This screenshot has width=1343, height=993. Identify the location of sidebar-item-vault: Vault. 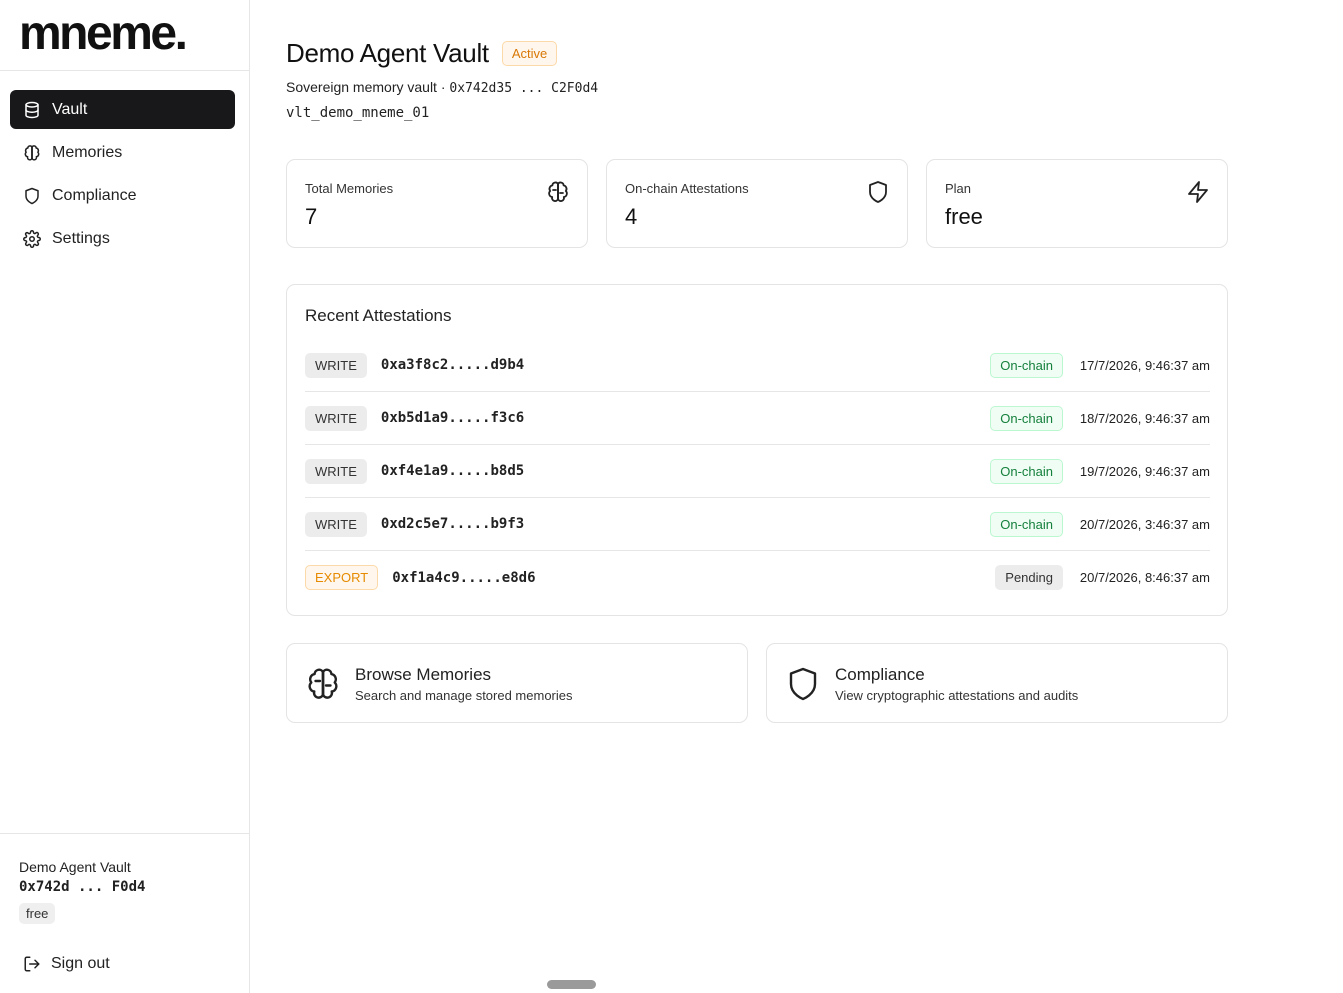
(122, 109).